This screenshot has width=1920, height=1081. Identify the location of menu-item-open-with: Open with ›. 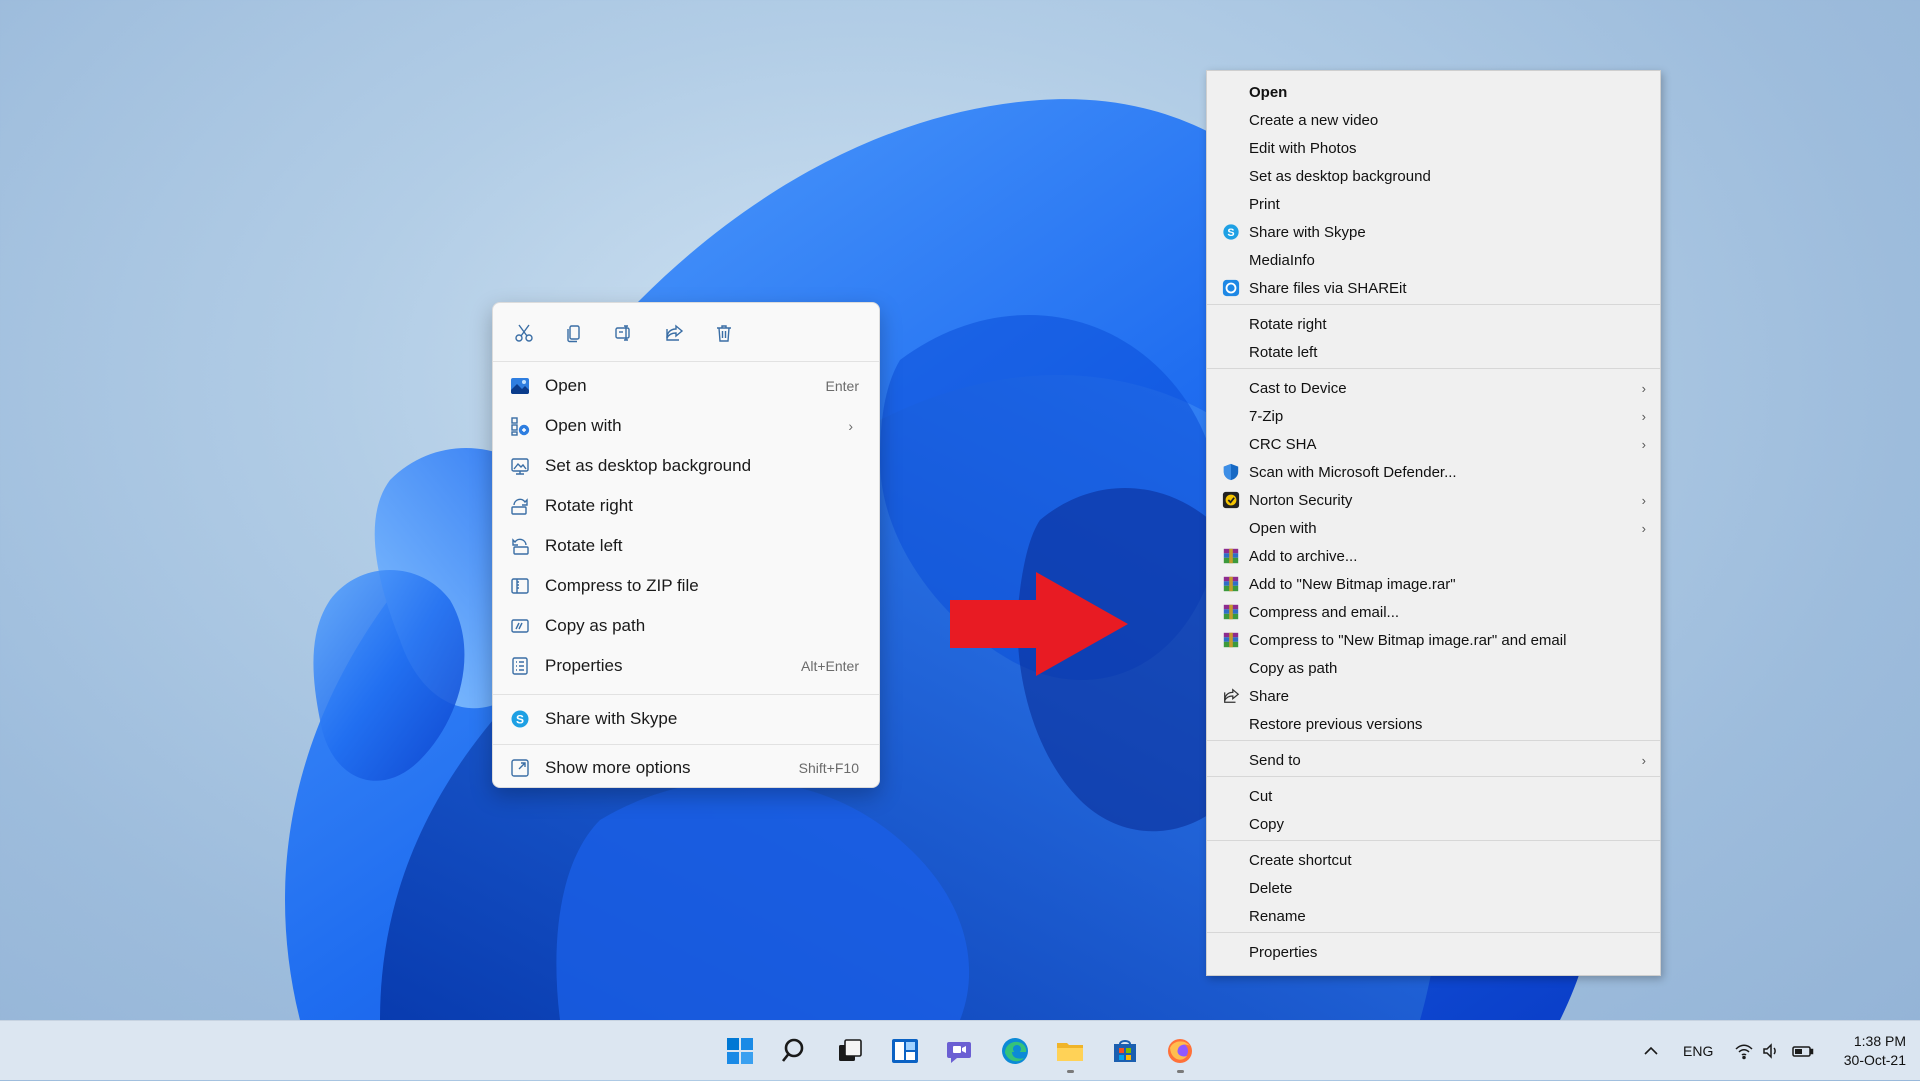
(686, 426).